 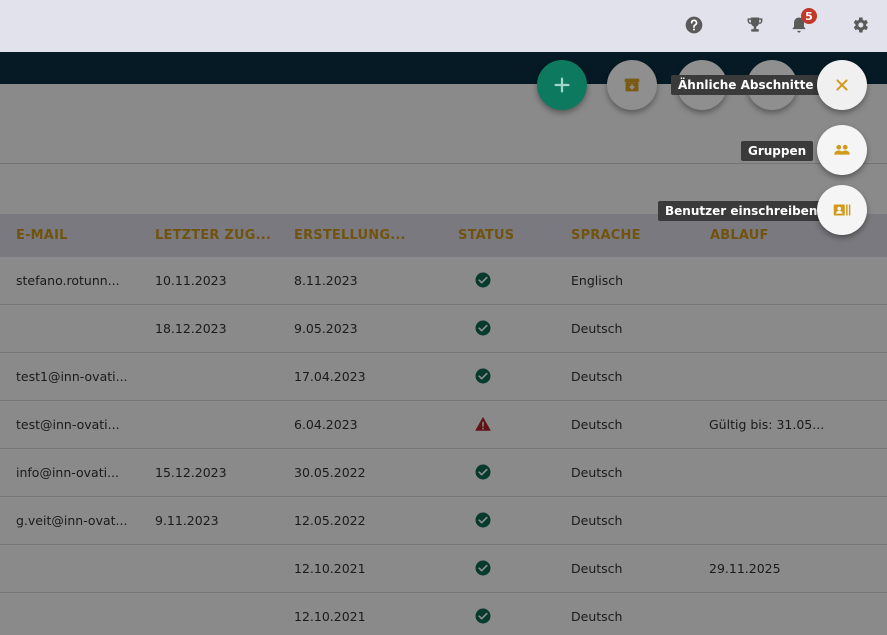 I want to click on groups-icon, so click(x=842, y=149).